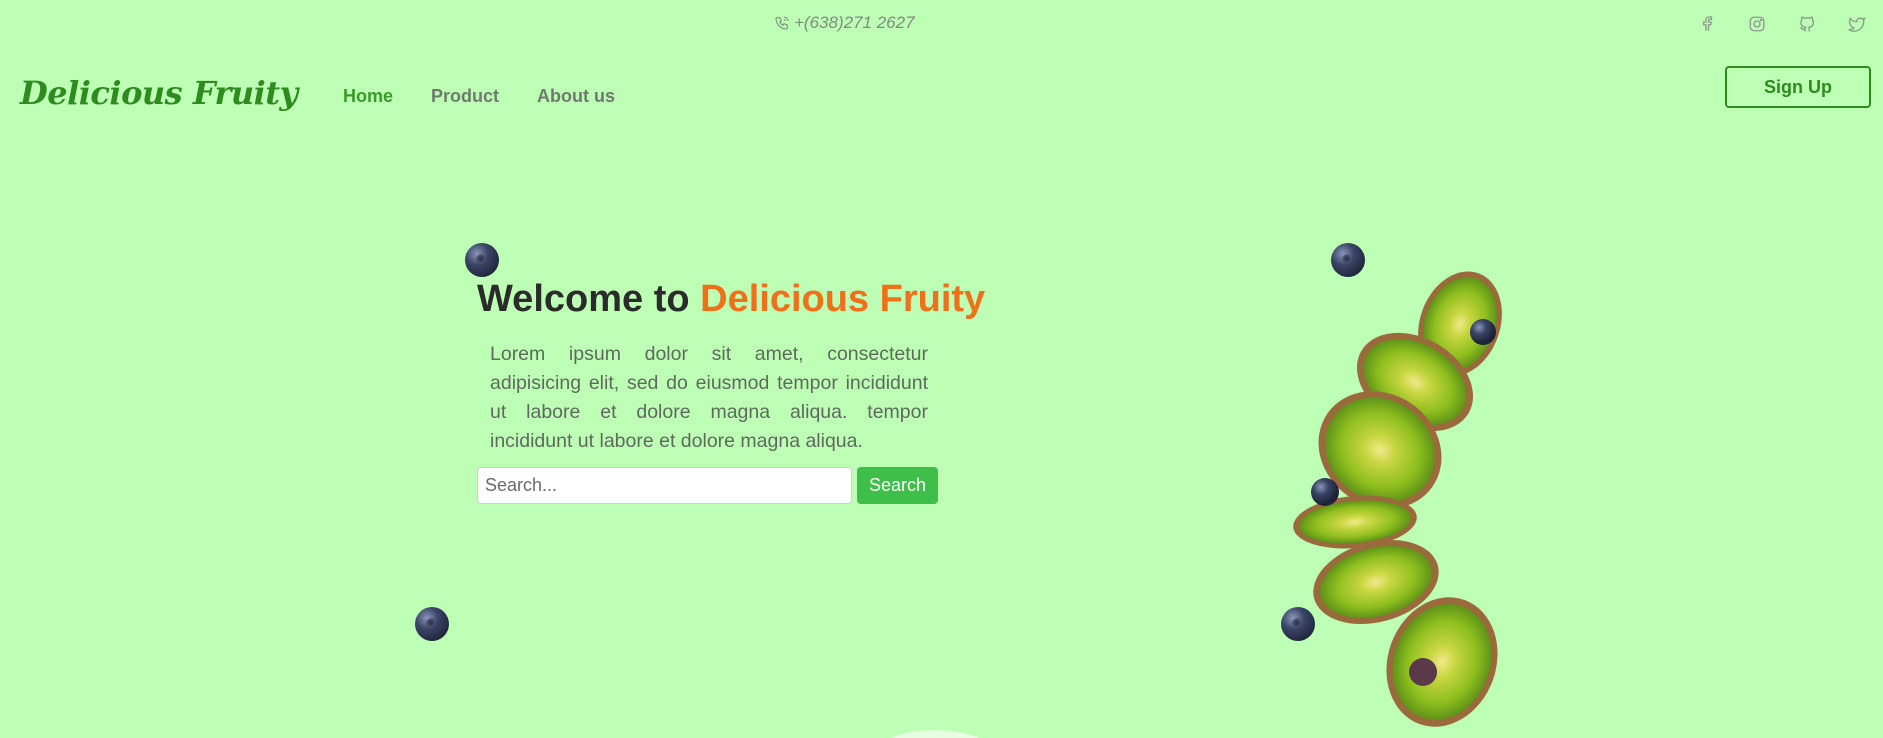 The image size is (1883, 738). What do you see at coordinates (589, 299) in the screenshot?
I see `hero-title-prefix: Welcome to` at bounding box center [589, 299].